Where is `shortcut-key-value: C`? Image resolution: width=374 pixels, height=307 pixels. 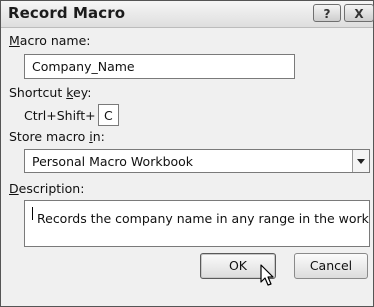 shortcut-key-value: C is located at coordinates (108, 115).